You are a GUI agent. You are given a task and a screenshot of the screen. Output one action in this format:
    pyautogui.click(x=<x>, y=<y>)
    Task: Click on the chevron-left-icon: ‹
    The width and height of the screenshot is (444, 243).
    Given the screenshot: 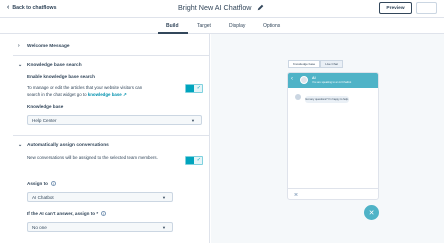 What is the action you would take?
    pyautogui.click(x=8, y=7)
    